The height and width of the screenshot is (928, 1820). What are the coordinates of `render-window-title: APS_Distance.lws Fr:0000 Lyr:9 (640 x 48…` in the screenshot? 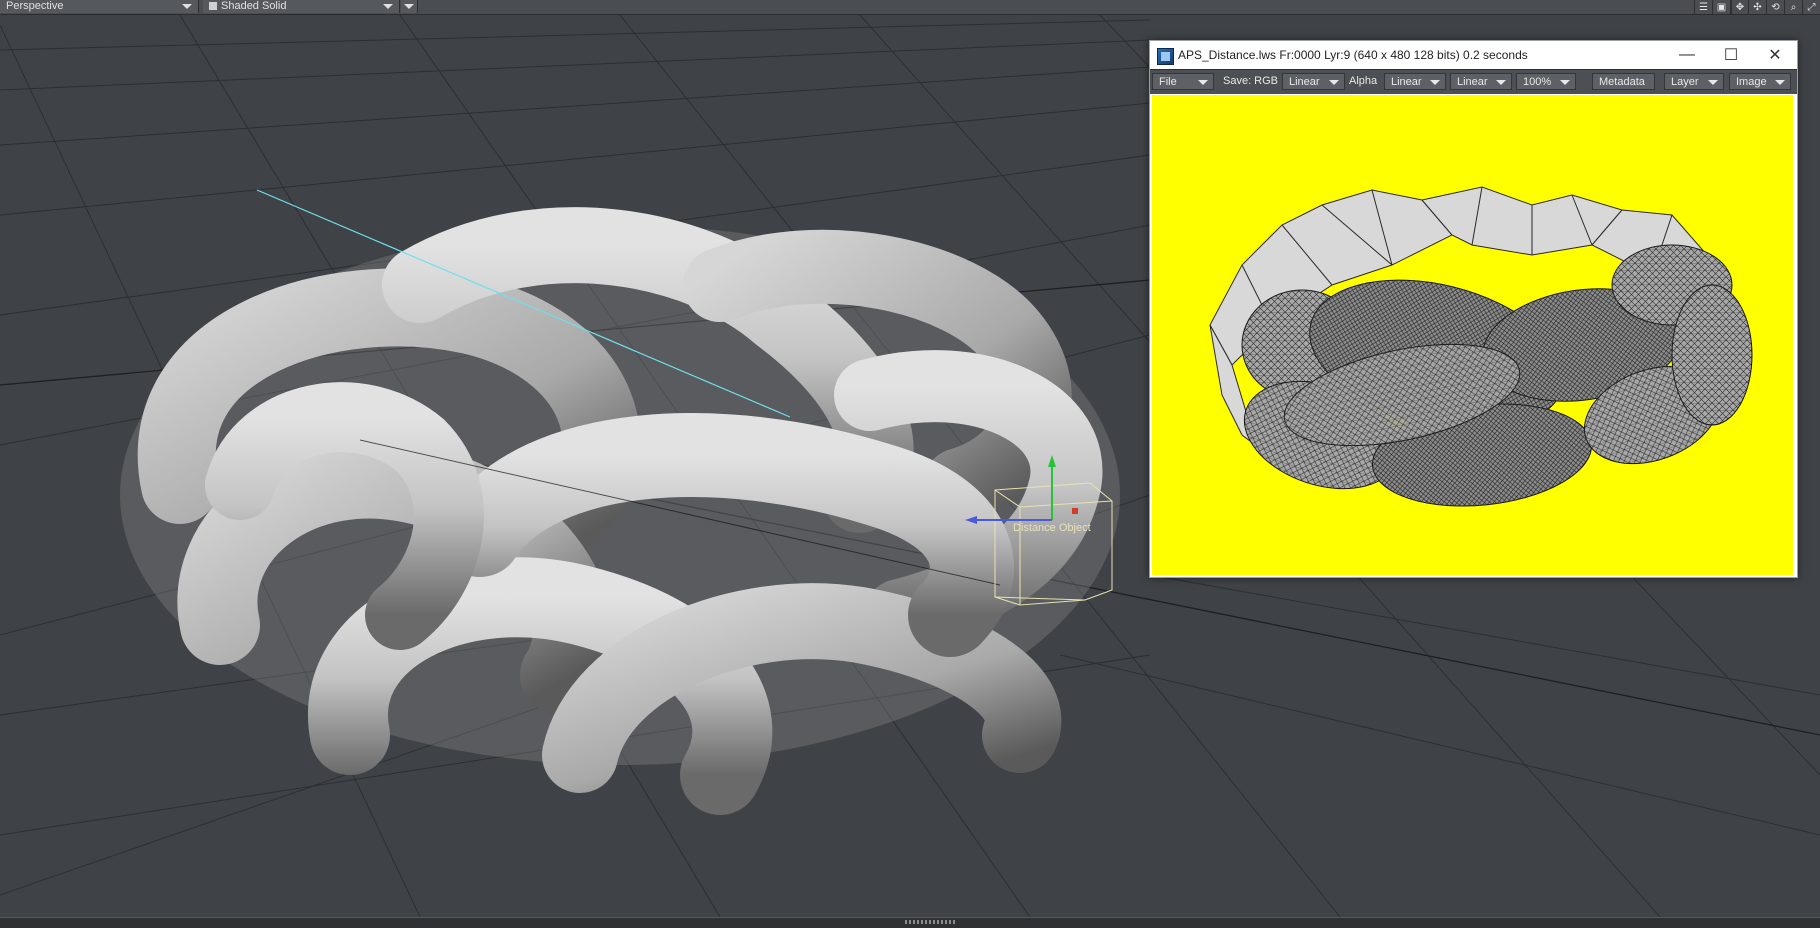 It's located at (1353, 55).